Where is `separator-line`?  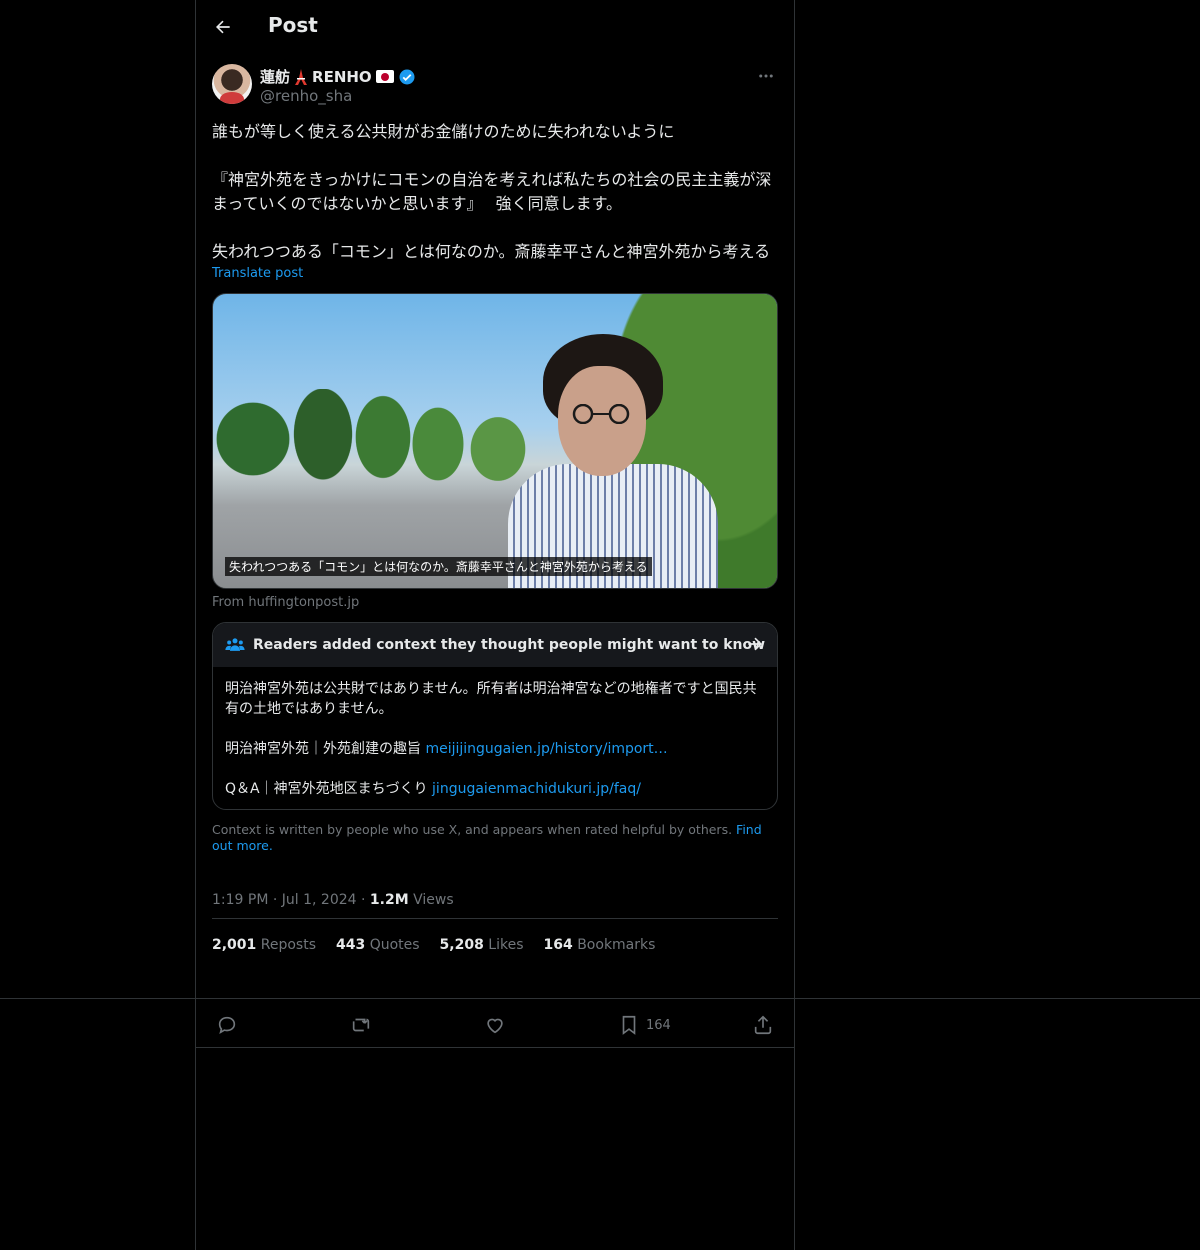
separator-line is located at coordinates (495, 1047).